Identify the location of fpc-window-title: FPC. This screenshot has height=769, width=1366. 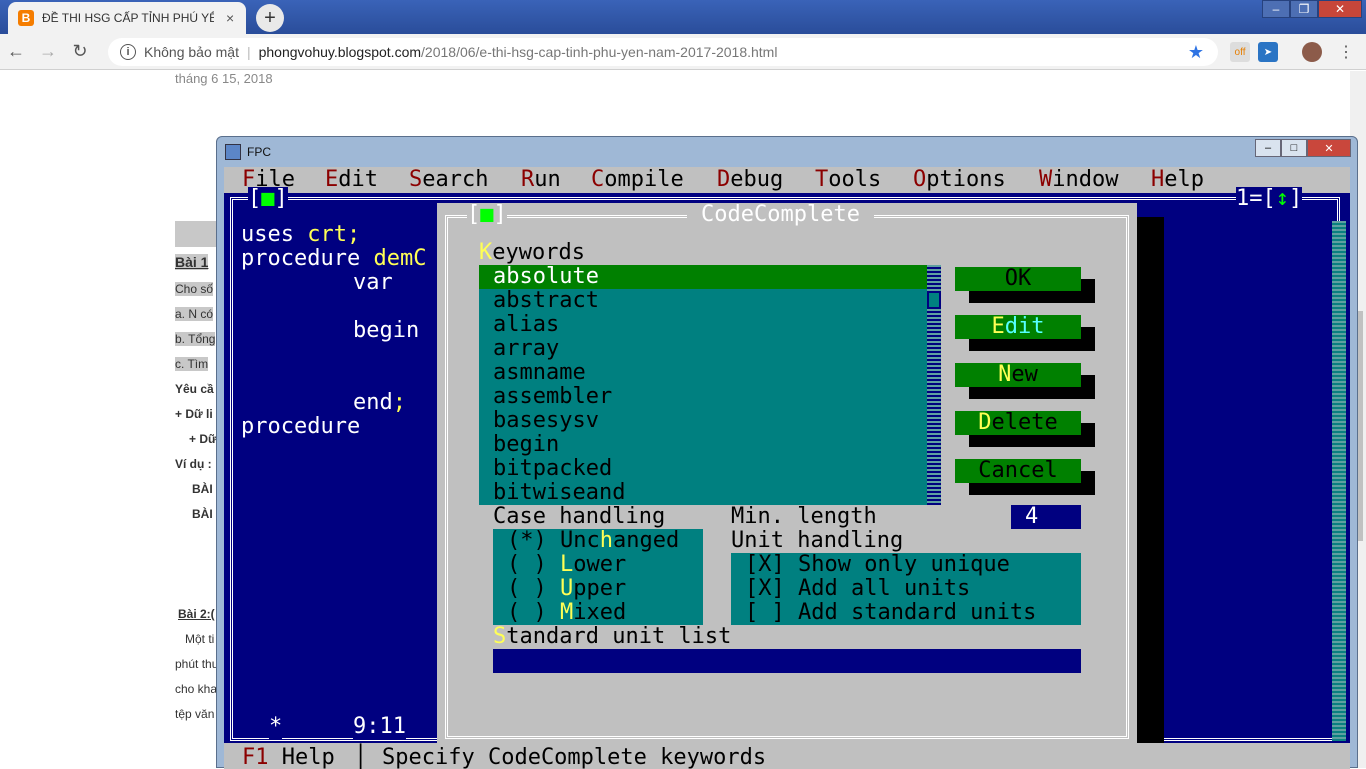
(259, 152).